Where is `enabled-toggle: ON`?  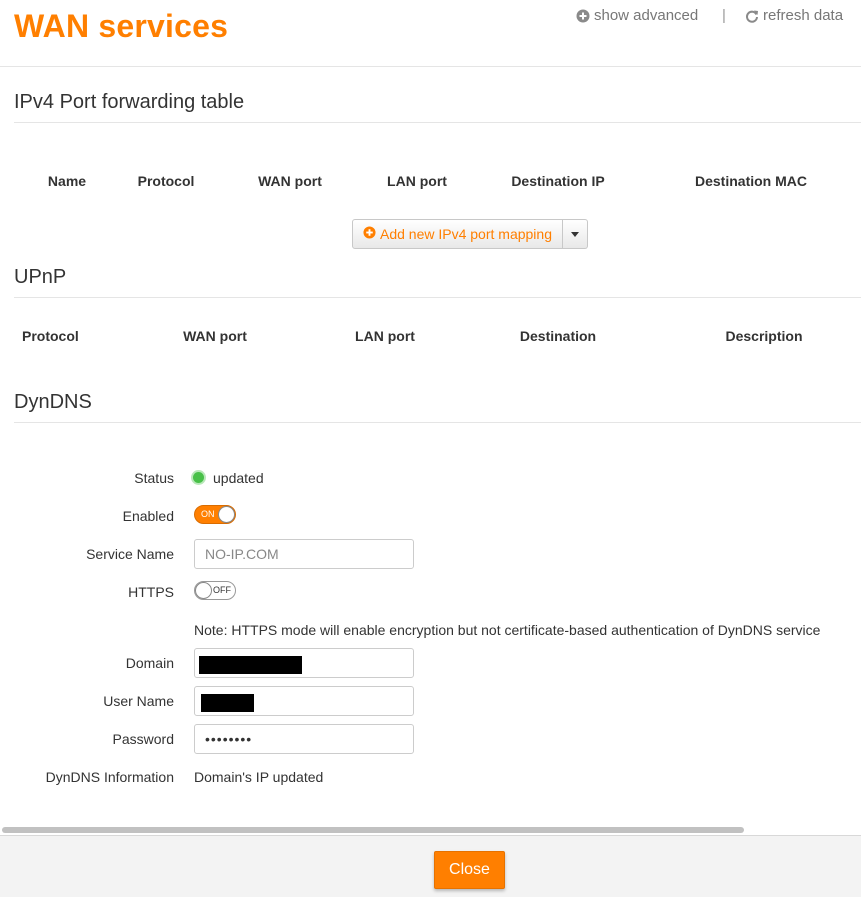 enabled-toggle: ON is located at coordinates (215, 514).